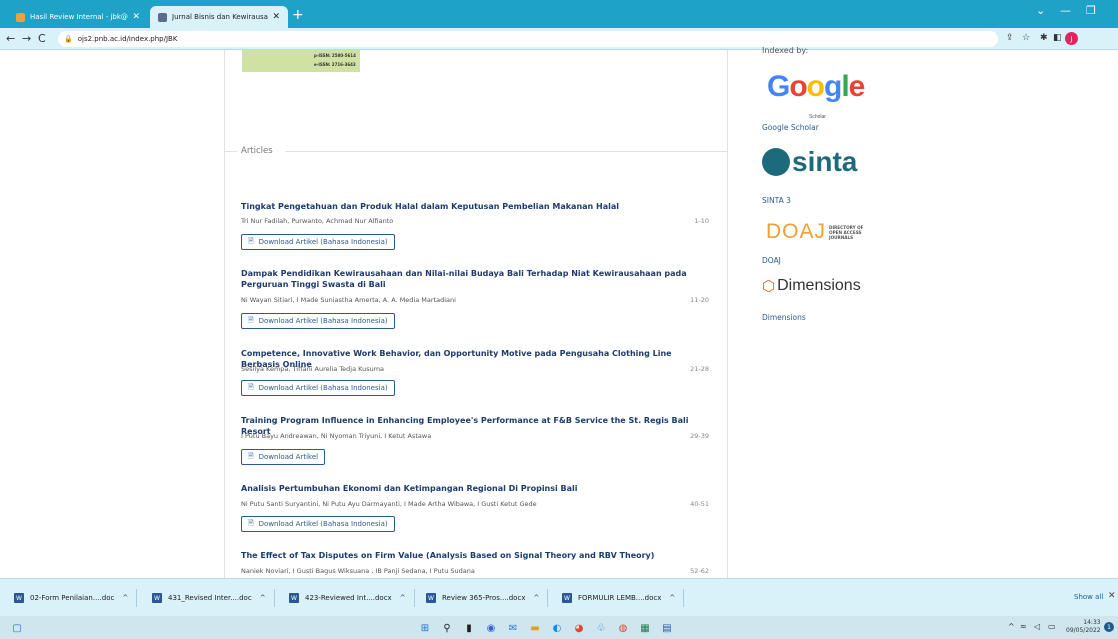 The width and height of the screenshot is (1118, 639). What do you see at coordinates (1109, 627) in the screenshot?
I see `notification-badge: 1` at bounding box center [1109, 627].